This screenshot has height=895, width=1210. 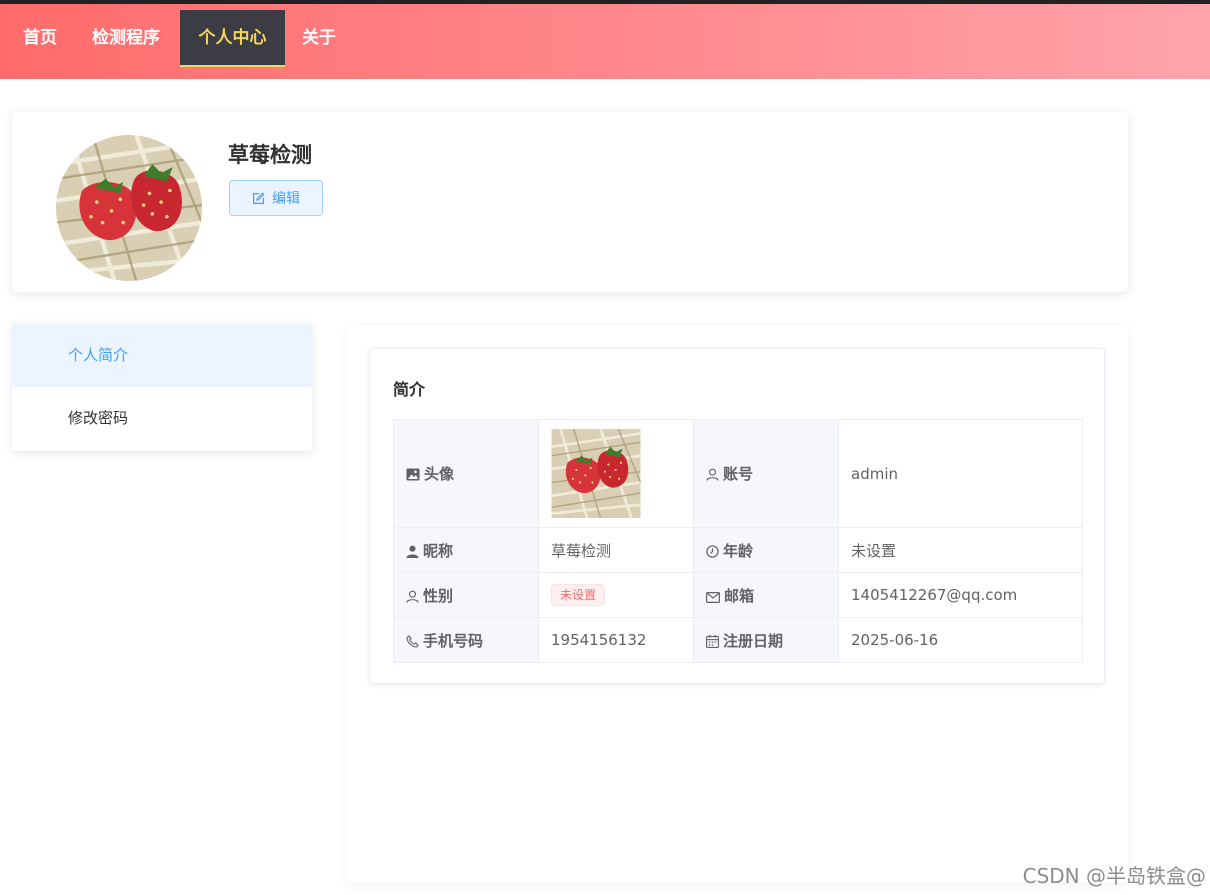 What do you see at coordinates (270, 155) in the screenshot?
I see `profile-name: 草莓检测` at bounding box center [270, 155].